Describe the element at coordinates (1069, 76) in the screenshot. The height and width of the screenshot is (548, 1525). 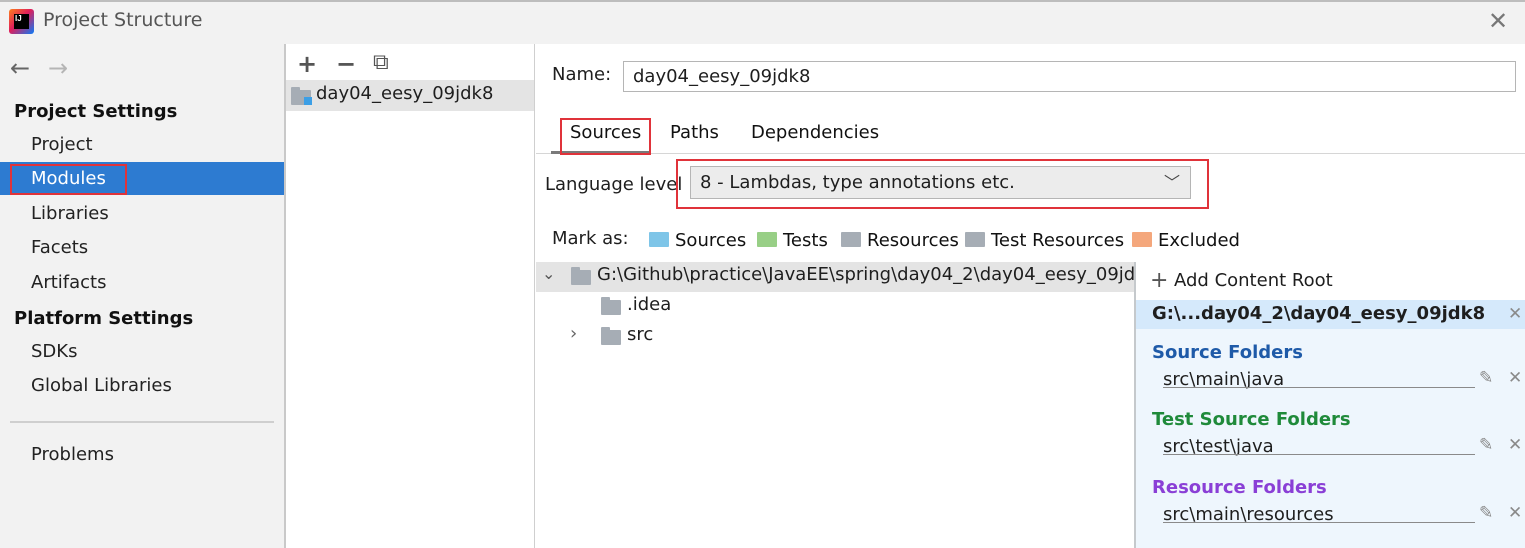
I see `name-field: day04_eesy_09jdk8` at that location.